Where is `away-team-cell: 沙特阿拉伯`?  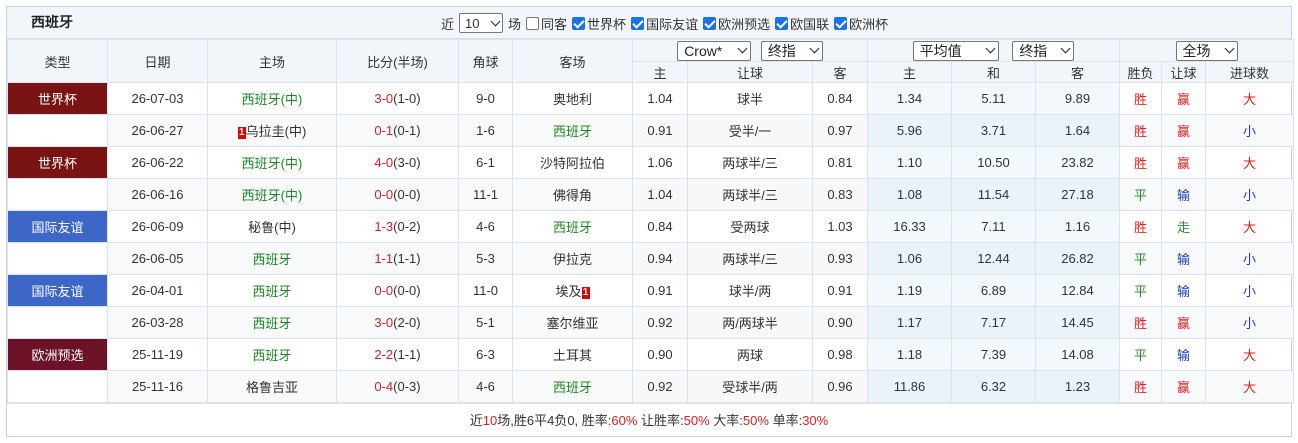 away-team-cell: 沙特阿拉伯 is located at coordinates (572, 162).